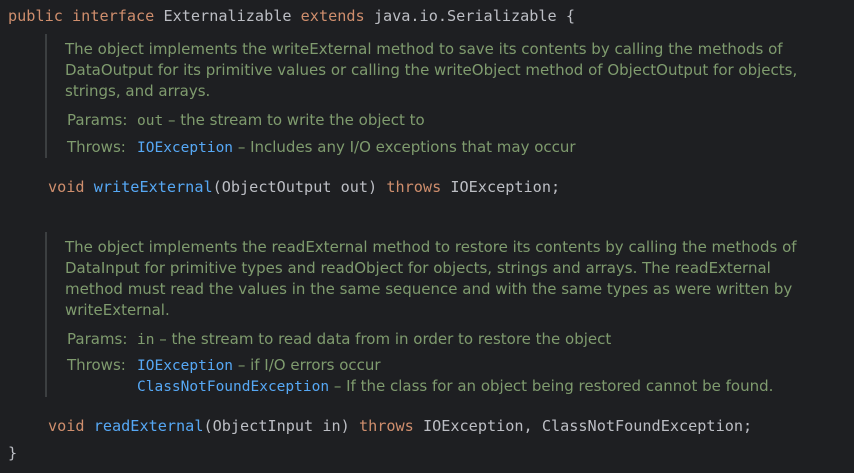 This screenshot has width=854, height=473. I want to click on keyword-public: public, so click(35, 16).